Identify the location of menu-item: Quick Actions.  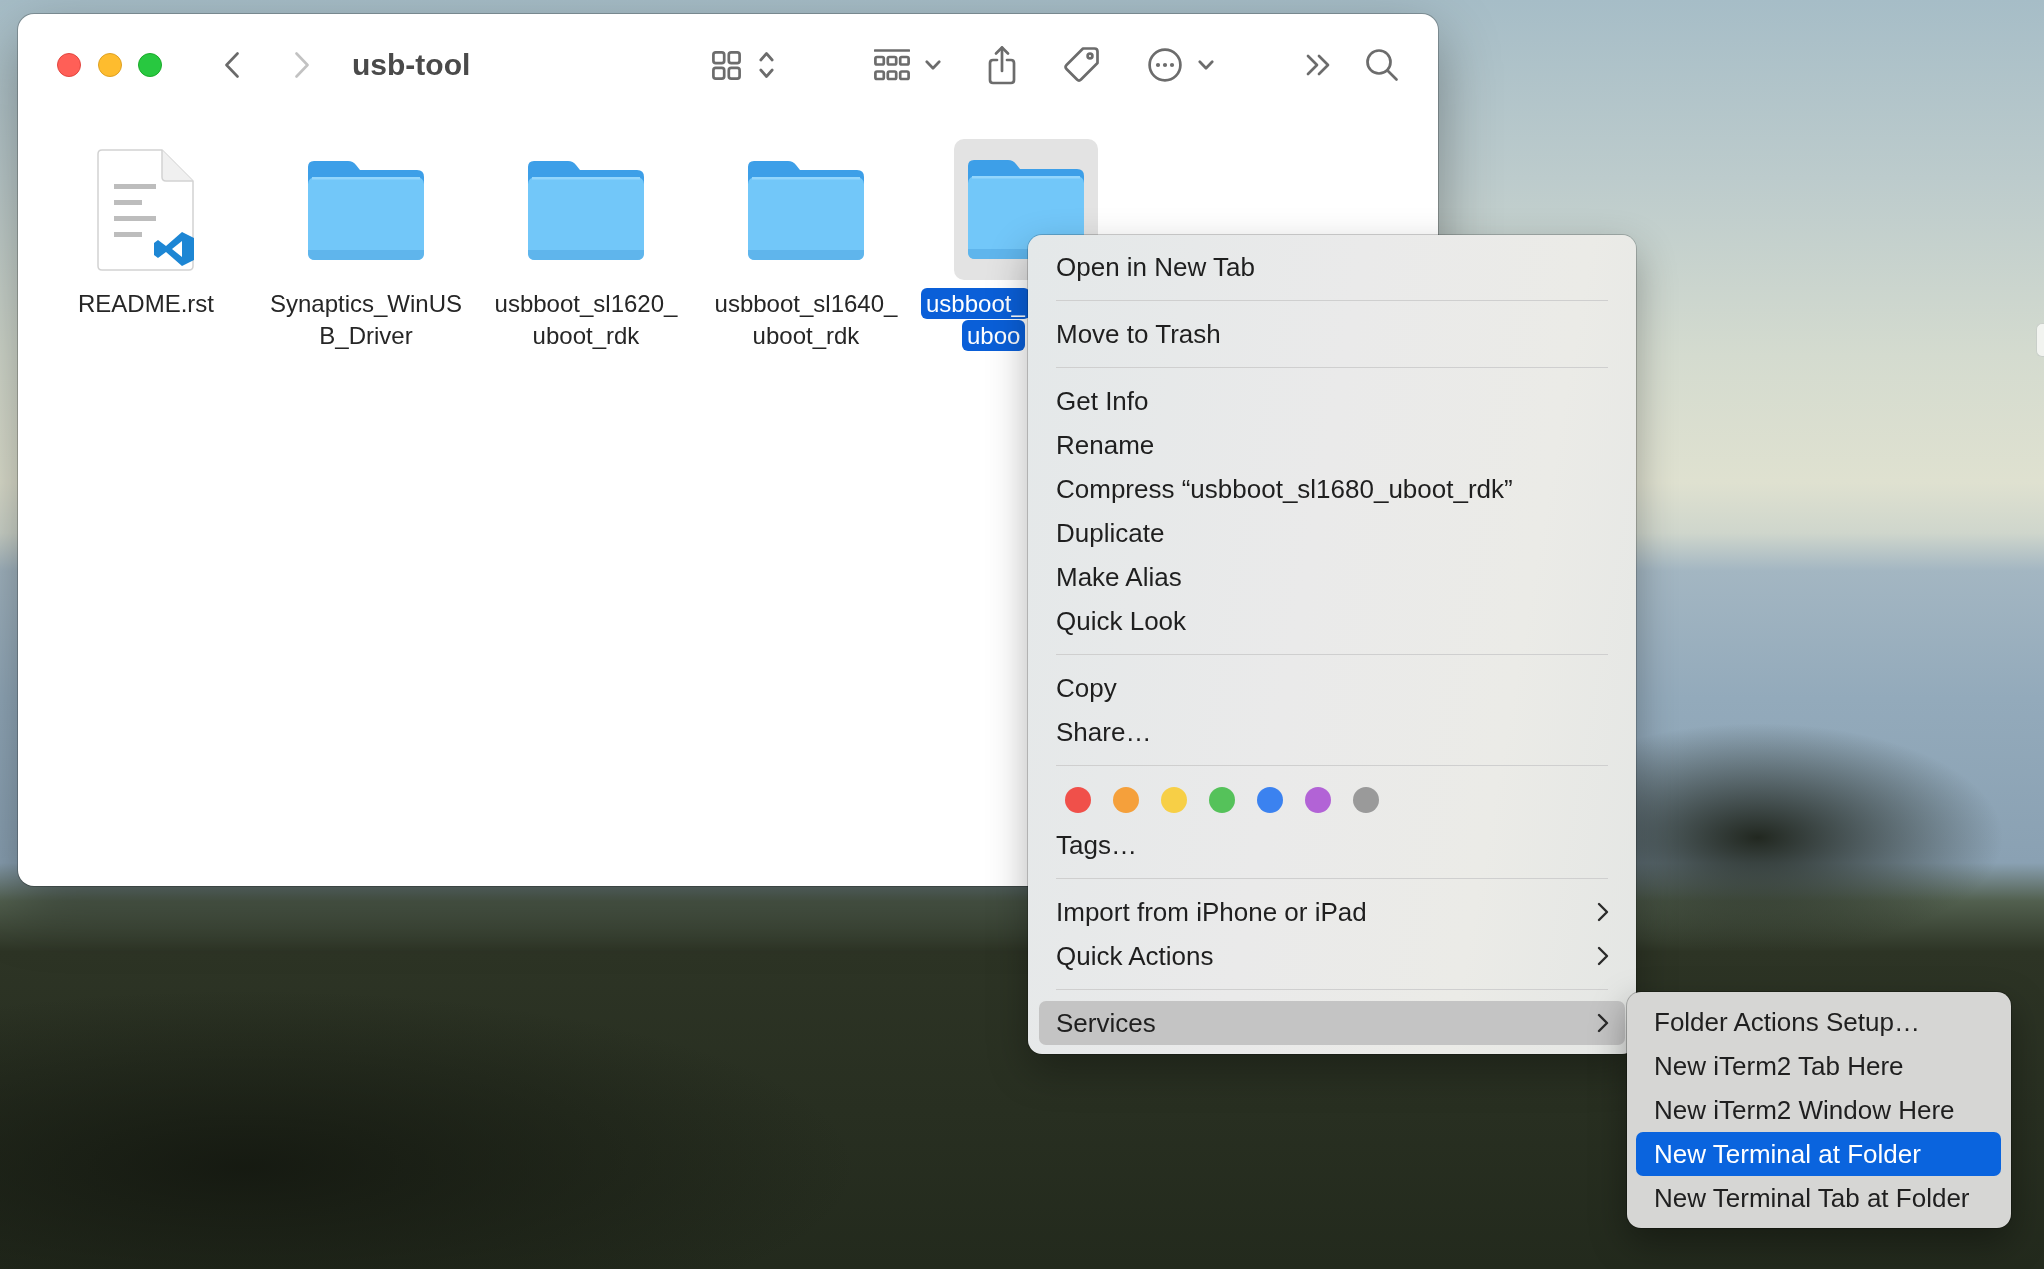
(1332, 956).